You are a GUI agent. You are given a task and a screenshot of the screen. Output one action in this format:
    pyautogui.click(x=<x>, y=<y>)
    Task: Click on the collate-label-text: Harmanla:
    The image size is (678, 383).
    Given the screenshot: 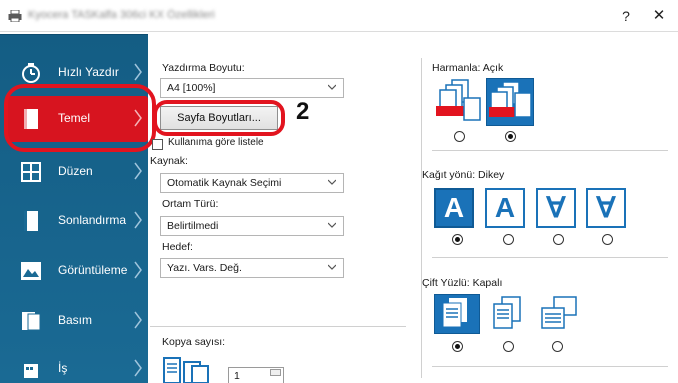 What is the action you would take?
    pyautogui.click(x=456, y=68)
    